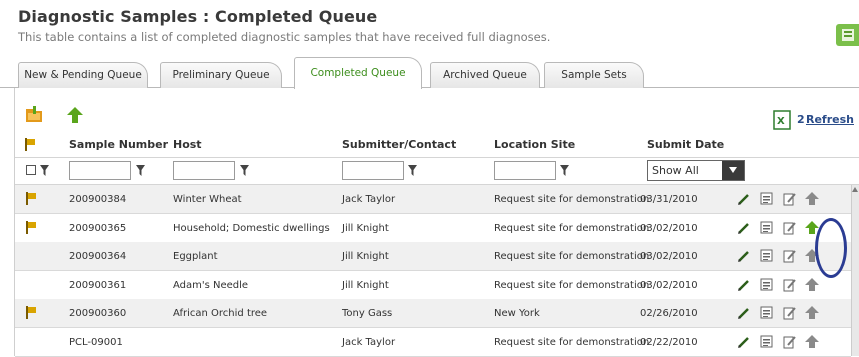 The width and height of the screenshot is (859, 357). What do you see at coordinates (221, 75) in the screenshot?
I see `tab-preliminary: Preliminary Queue` at bounding box center [221, 75].